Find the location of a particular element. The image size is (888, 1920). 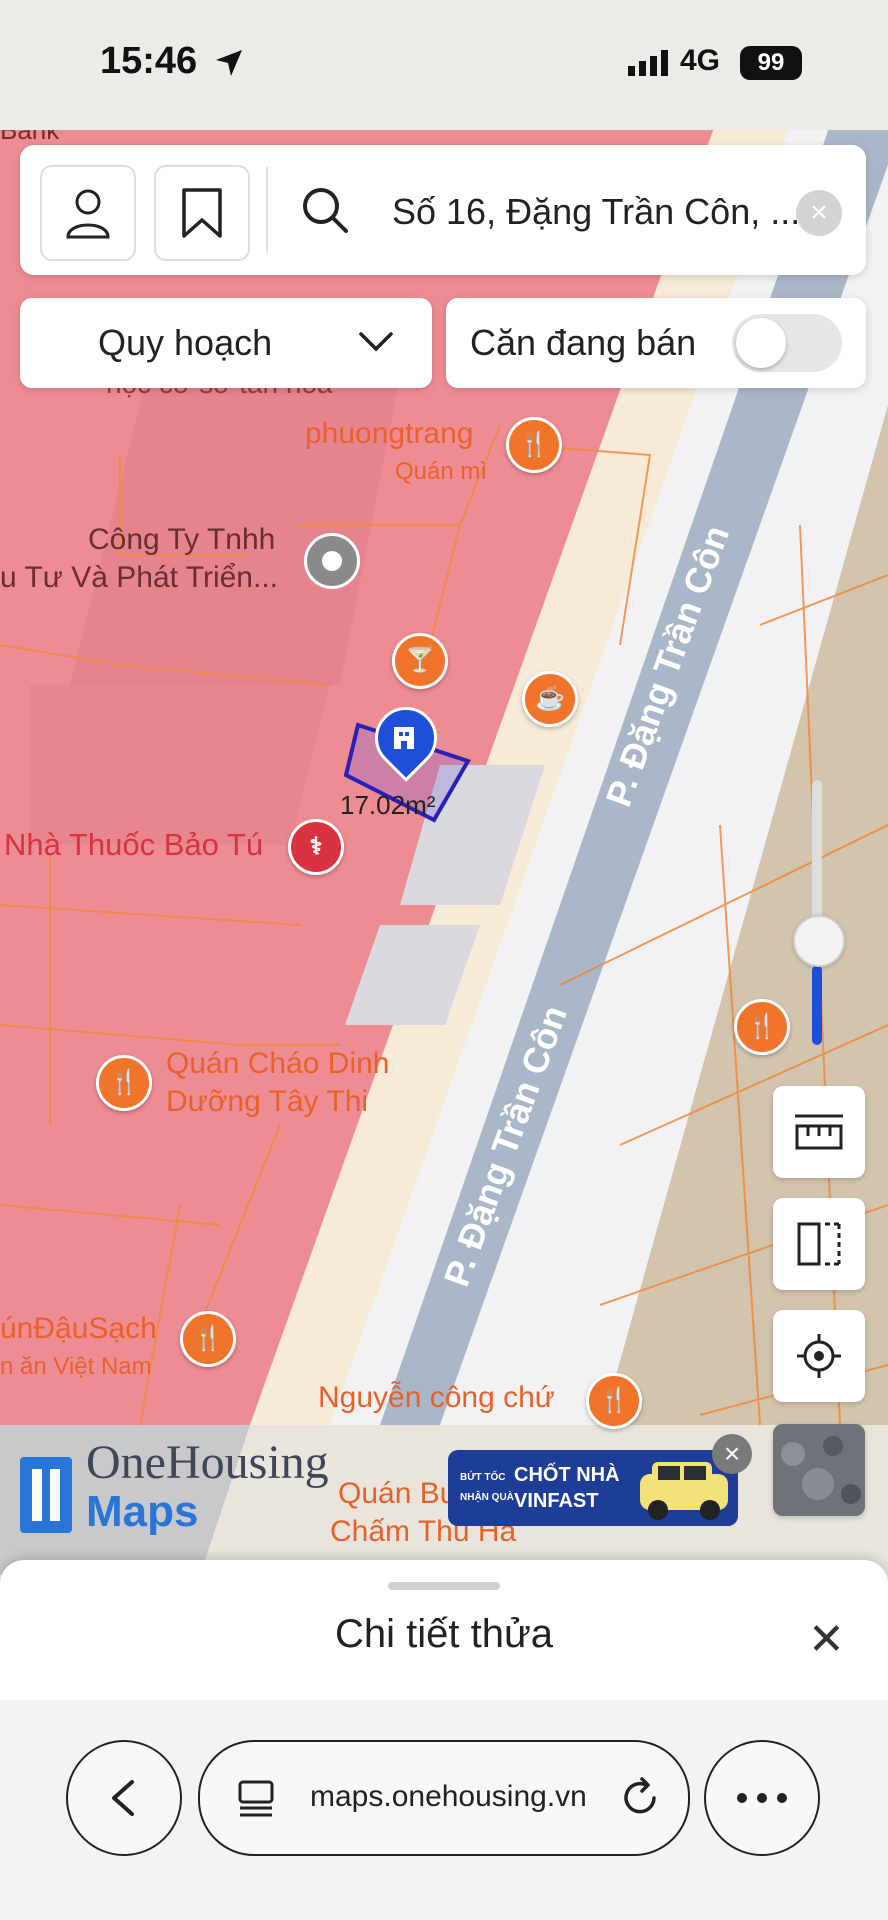

for-sale-label: Căn đang bán is located at coordinates (583, 342).